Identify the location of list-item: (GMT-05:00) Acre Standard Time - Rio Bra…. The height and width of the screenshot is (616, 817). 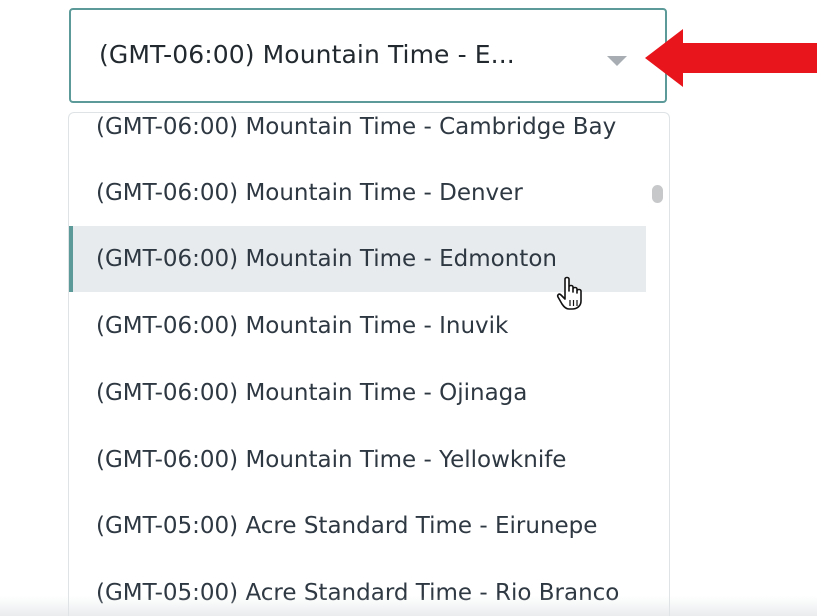
(357, 588).